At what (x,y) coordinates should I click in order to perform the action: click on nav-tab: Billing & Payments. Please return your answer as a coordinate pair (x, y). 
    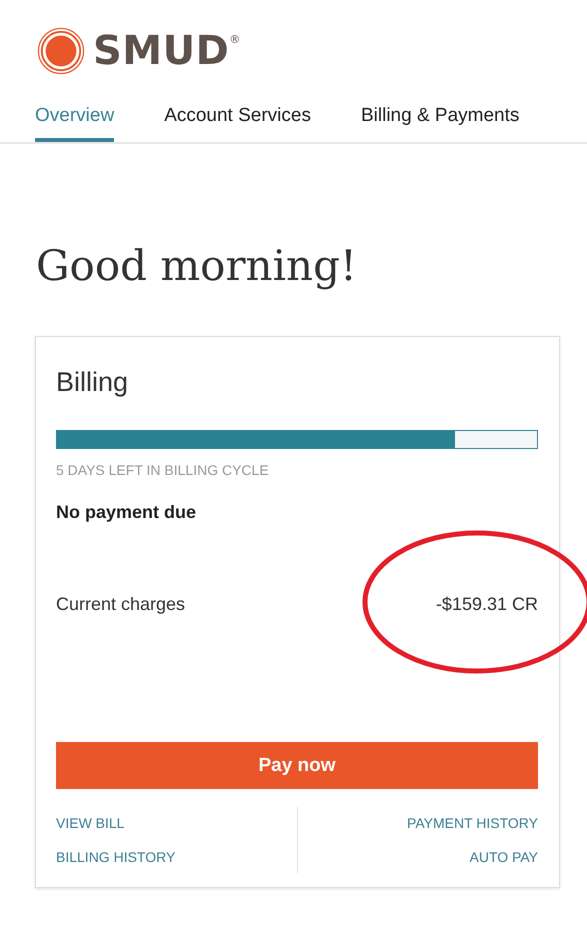
    Looking at the image, I should click on (440, 123).